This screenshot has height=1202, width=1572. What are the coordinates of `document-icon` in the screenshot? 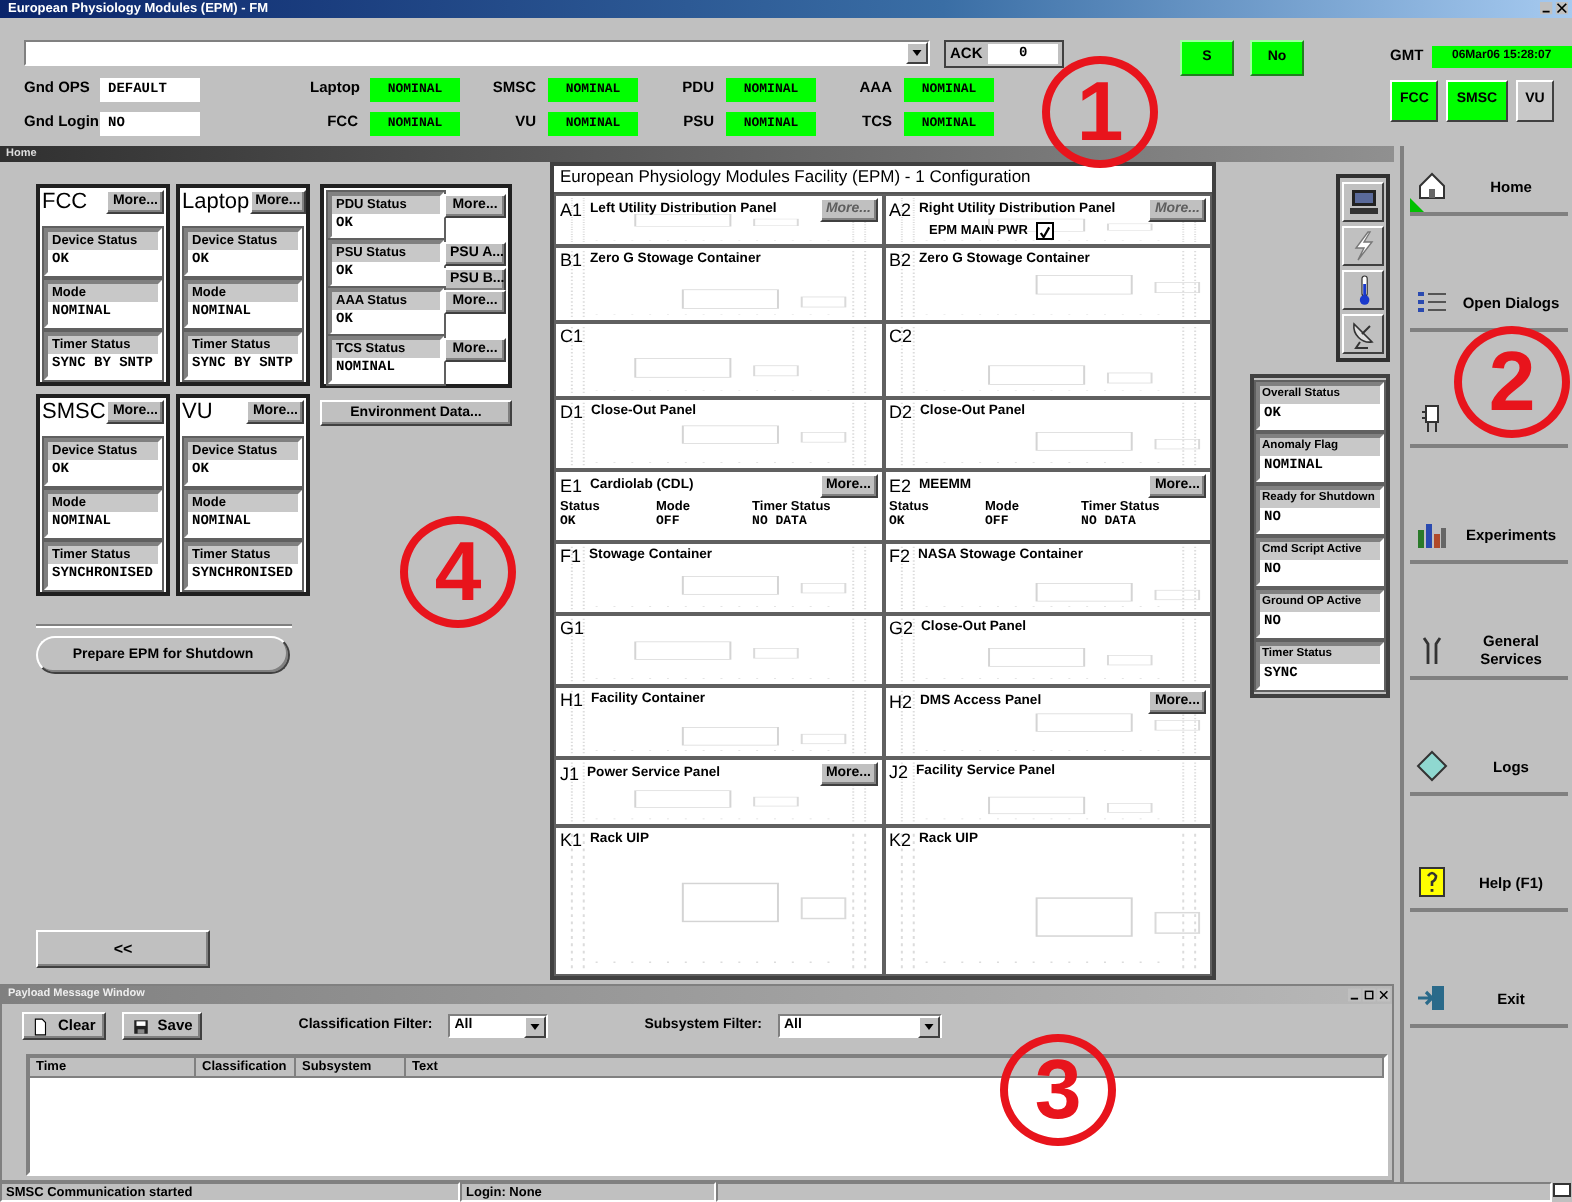 It's located at (41, 1026).